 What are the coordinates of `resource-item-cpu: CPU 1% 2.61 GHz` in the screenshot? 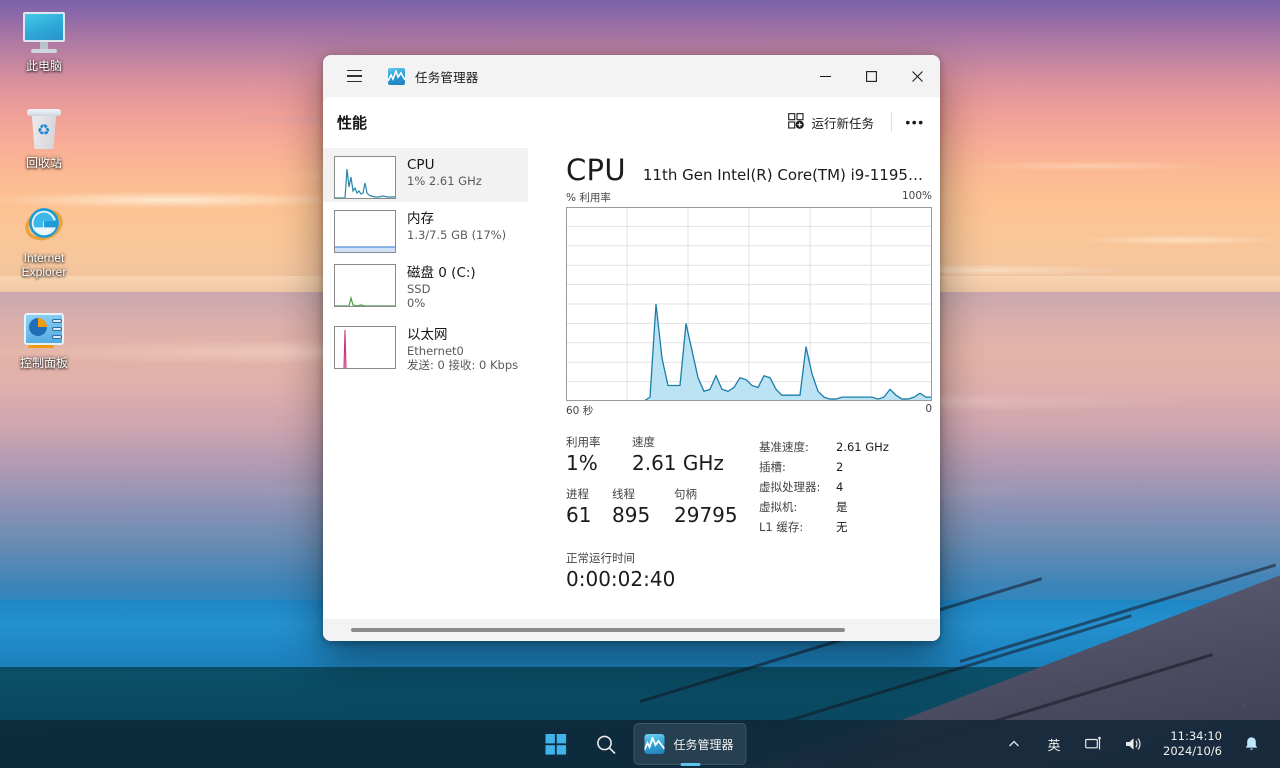 It's located at (425, 175).